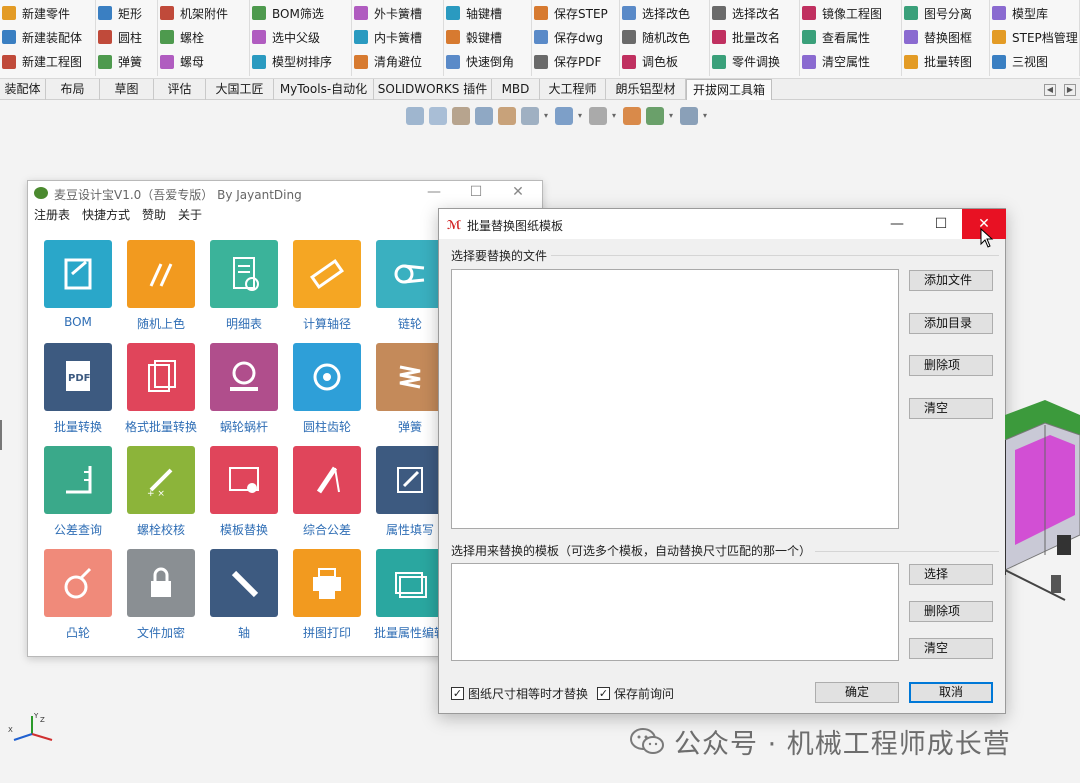 This screenshot has width=1080, height=783. I want to click on ribbon-tab: 朗乐铝型材, so click(646, 89).